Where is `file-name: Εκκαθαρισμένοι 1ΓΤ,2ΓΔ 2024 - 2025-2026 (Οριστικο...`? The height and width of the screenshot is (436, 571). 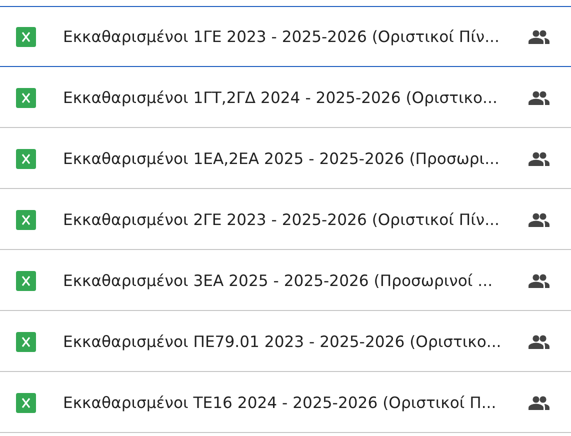
file-name: Εκκαθαρισμένοι 1ΓΤ,2ΓΔ 2024 - 2025-2026 (Οριστικο... is located at coordinates (280, 97).